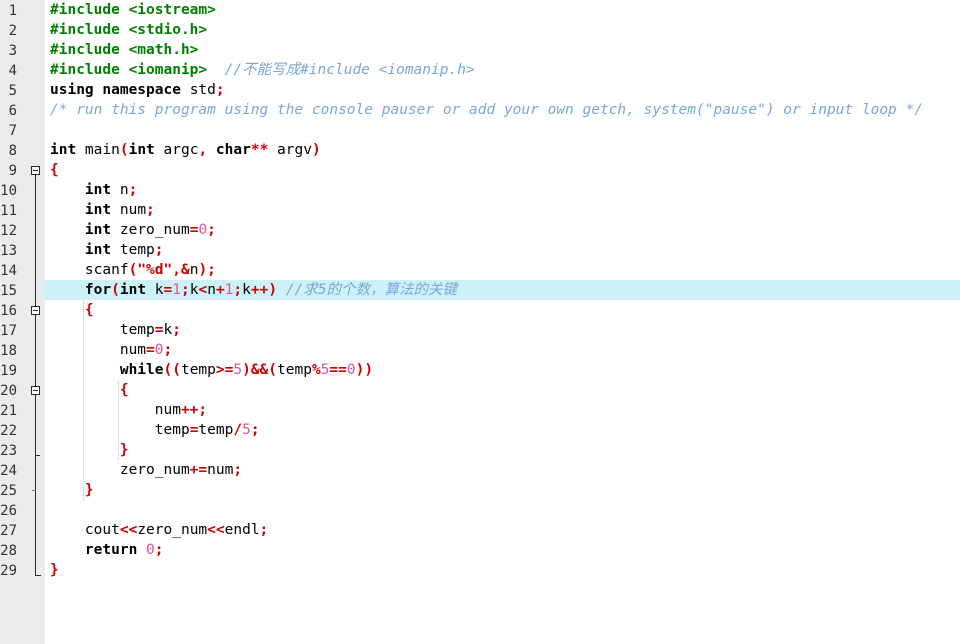  Describe the element at coordinates (502, 330) in the screenshot. I see `code-line: temp=k;` at that location.